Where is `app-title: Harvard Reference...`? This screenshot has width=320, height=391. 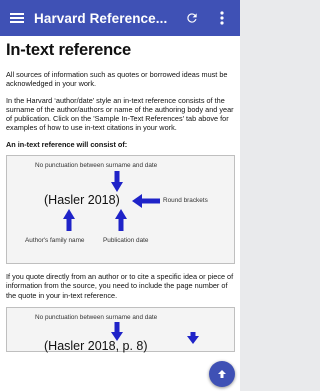
app-title: Harvard Reference... is located at coordinates (101, 18).